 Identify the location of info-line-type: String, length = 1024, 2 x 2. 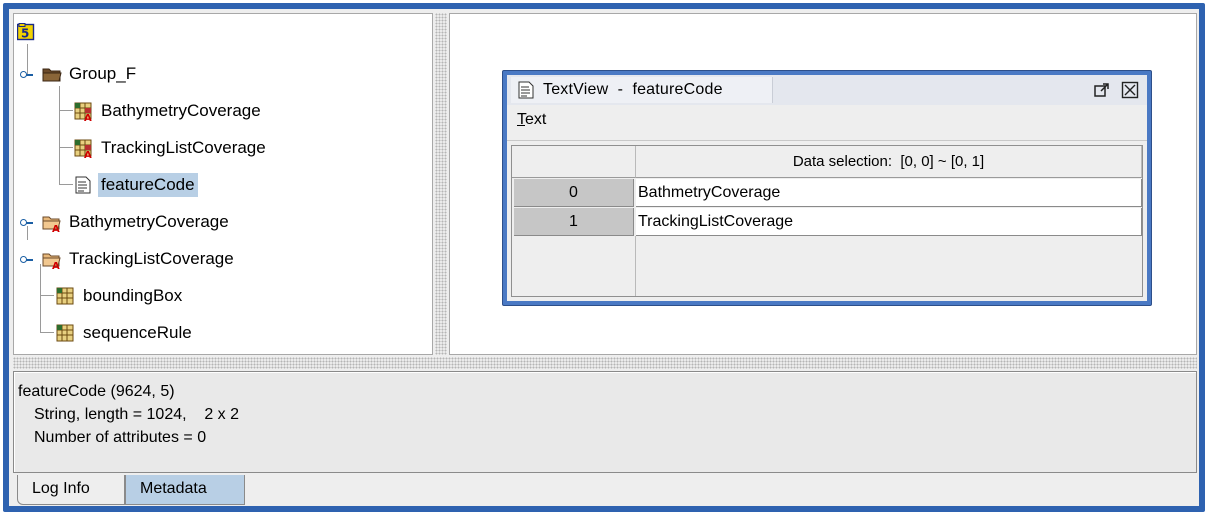
(137, 414).